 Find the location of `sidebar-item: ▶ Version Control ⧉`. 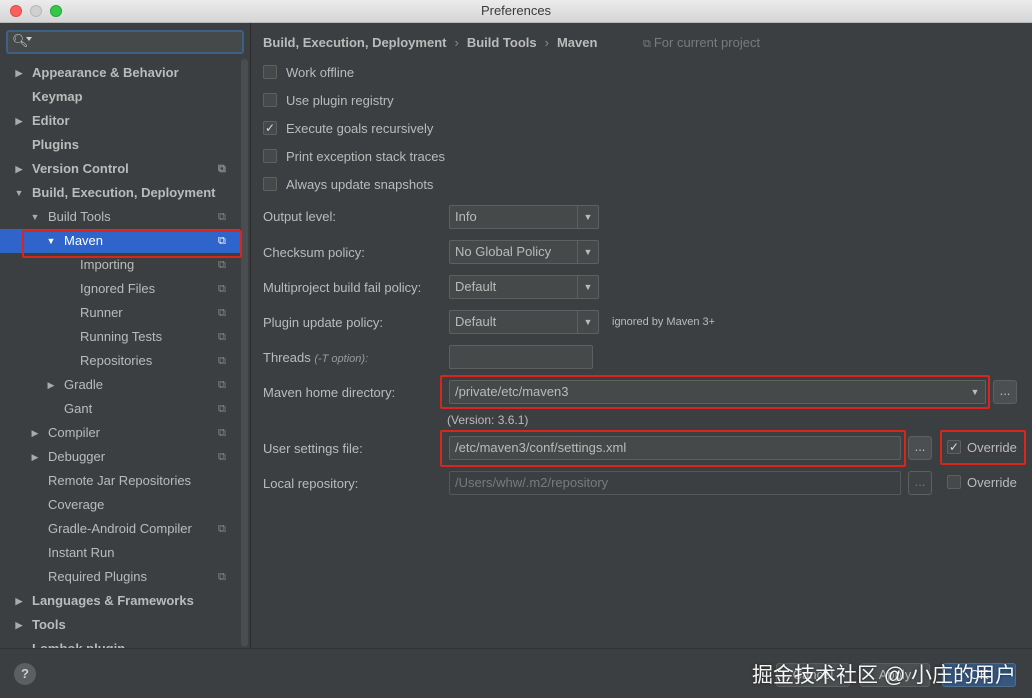

sidebar-item: ▶ Version Control ⧉ is located at coordinates (120, 169).